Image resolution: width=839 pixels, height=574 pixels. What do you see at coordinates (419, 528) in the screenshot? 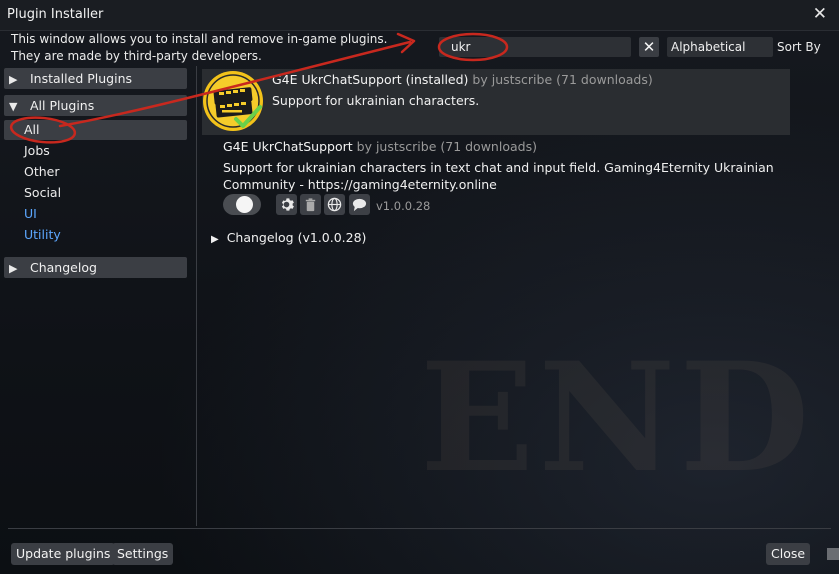
I see `footer-divider` at bounding box center [419, 528].